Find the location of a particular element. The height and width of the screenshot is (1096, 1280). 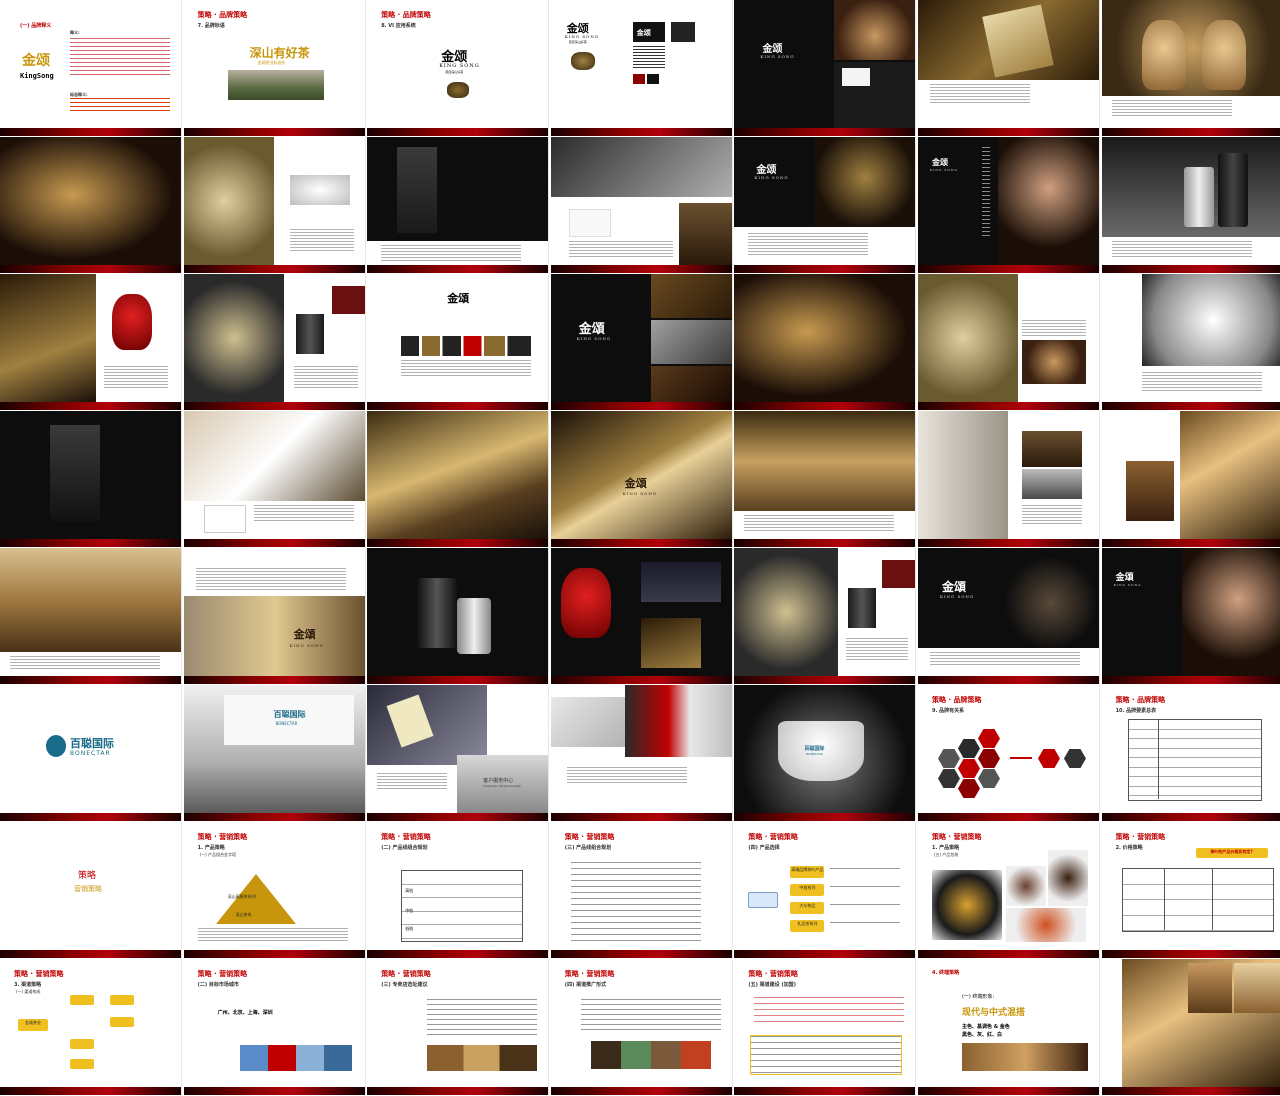

interior-photo is located at coordinates (1024, 1057).